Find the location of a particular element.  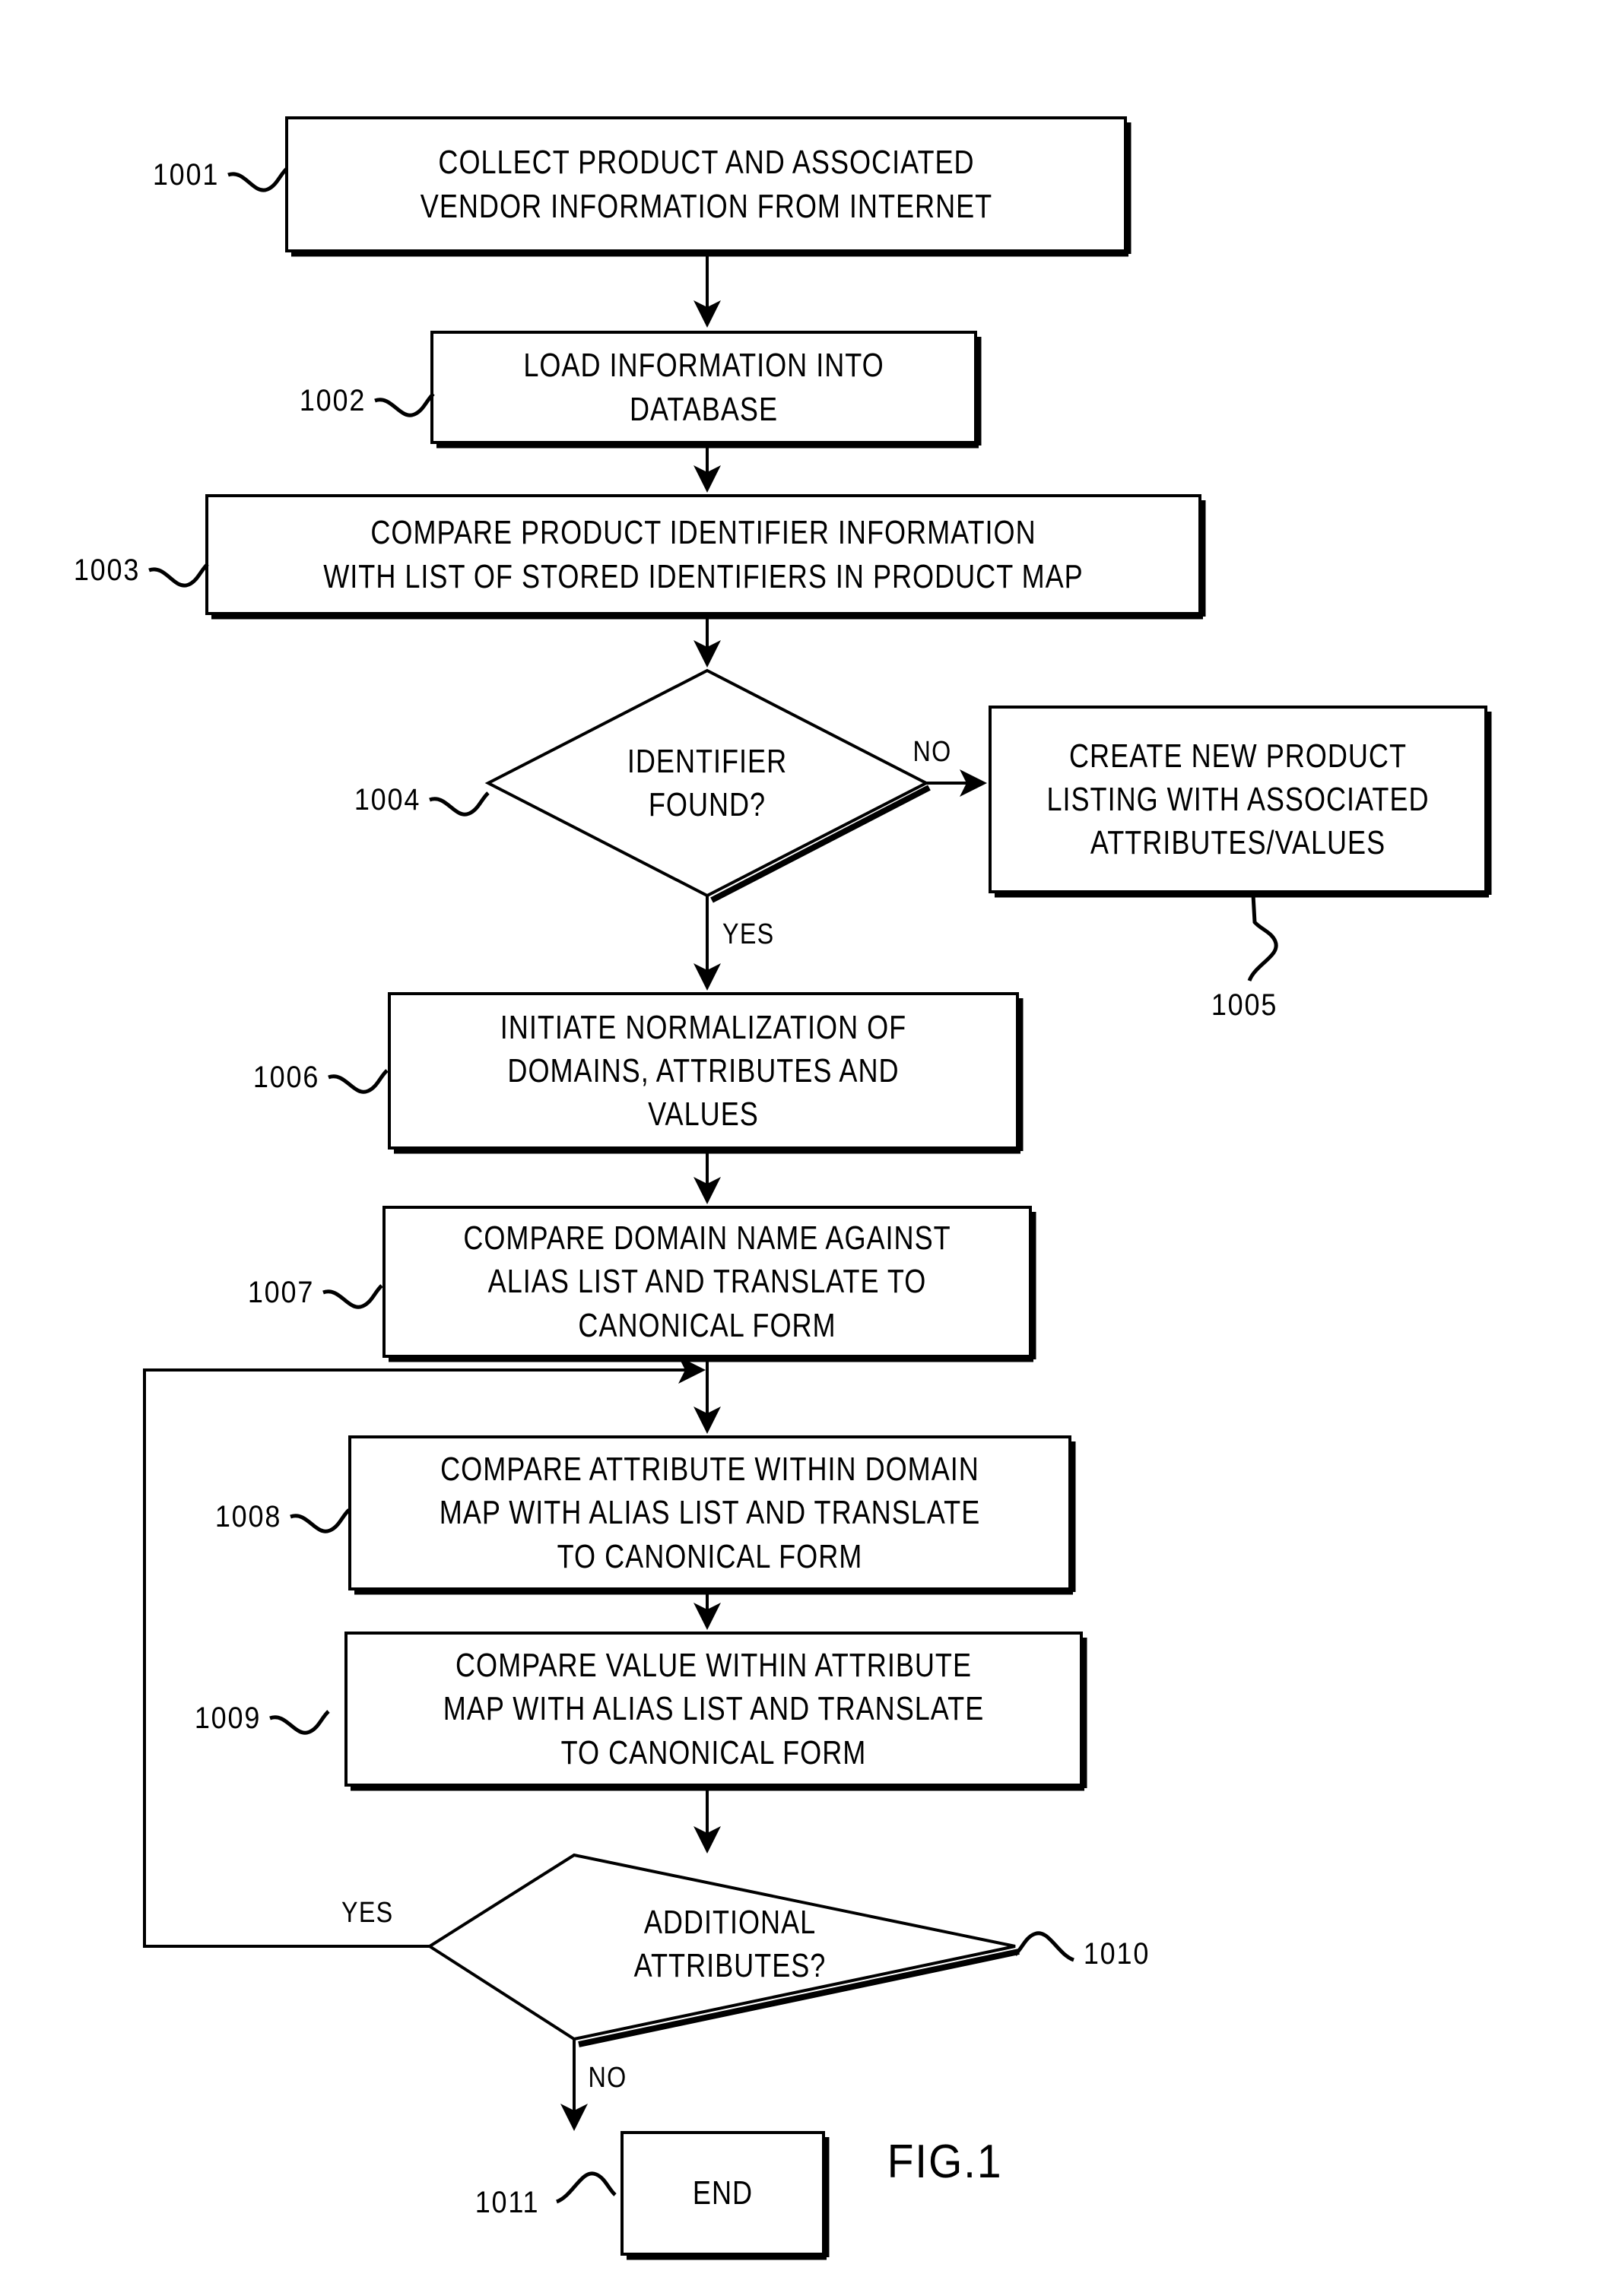

edge-label-additional-yes: YES is located at coordinates (367, 1913).